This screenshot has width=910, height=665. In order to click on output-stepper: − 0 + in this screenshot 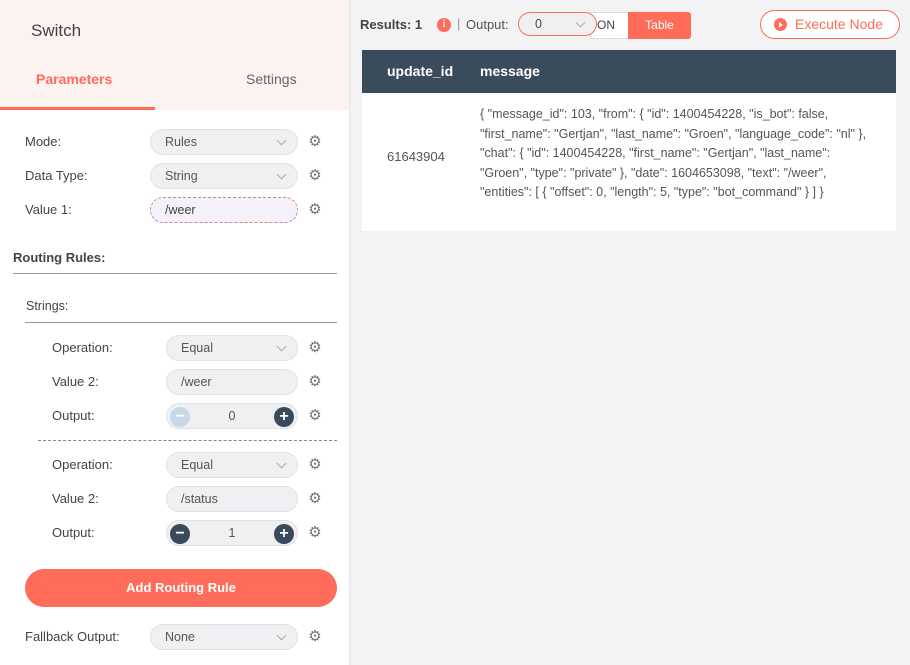, I will do `click(232, 416)`.